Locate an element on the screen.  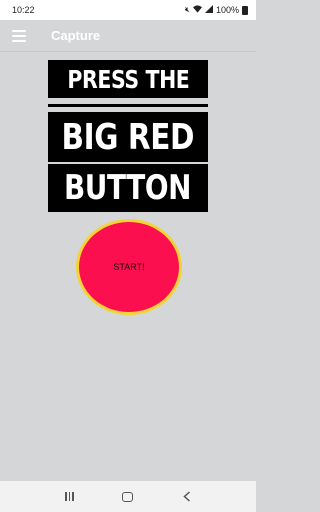
headline-line-1: PRESS THE is located at coordinates (128, 79).